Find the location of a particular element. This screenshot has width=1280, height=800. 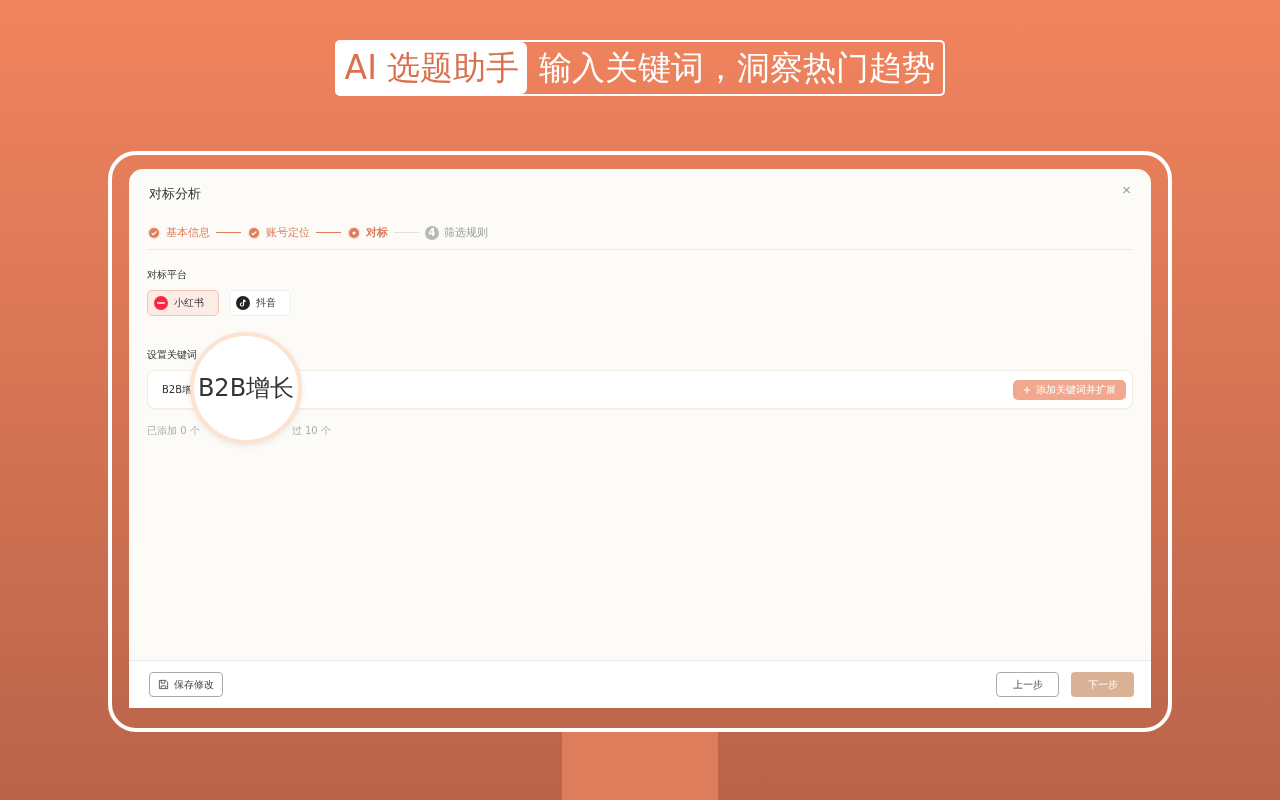

magnified-text: B2B增长 is located at coordinates (246, 388).